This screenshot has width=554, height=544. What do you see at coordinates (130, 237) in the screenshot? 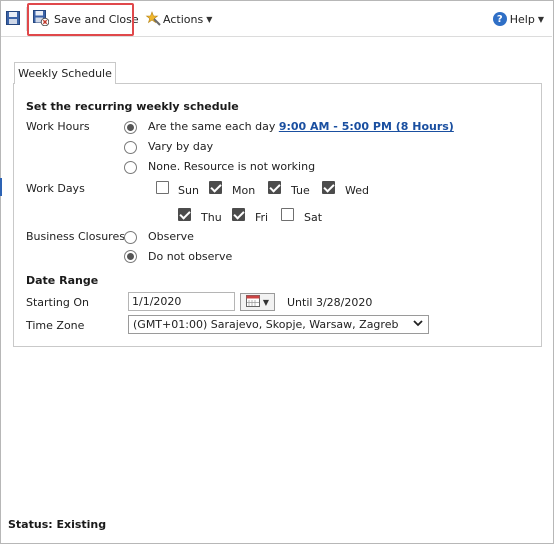
I see `closures-observe-radio` at bounding box center [130, 237].